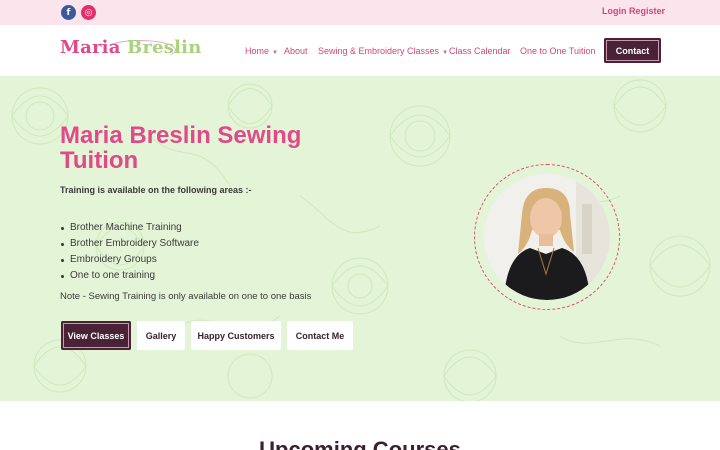  What do you see at coordinates (614, 11) in the screenshot?
I see `login-link: Login` at bounding box center [614, 11].